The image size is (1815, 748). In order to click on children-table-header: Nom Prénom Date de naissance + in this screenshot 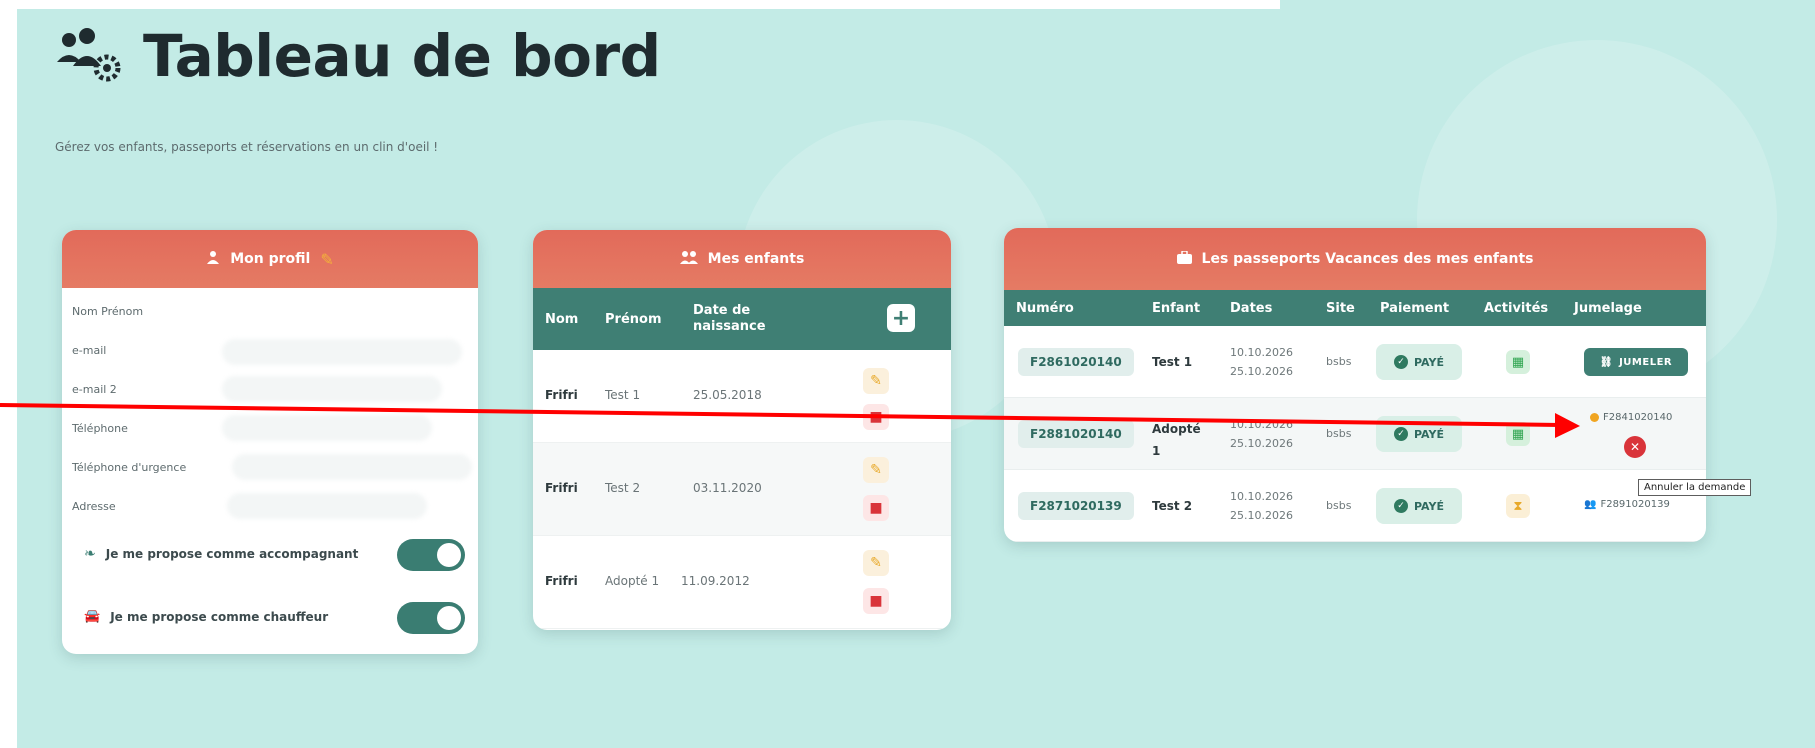, I will do `click(742, 319)`.